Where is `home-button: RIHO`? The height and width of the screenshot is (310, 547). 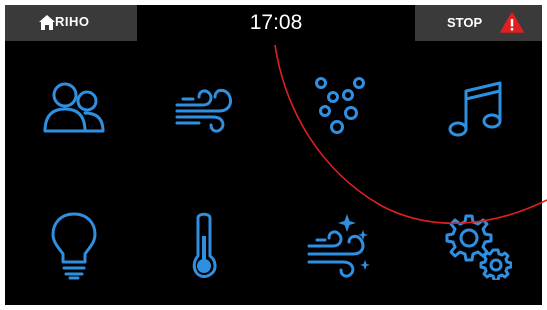
home-button: RIHO is located at coordinates (71, 23).